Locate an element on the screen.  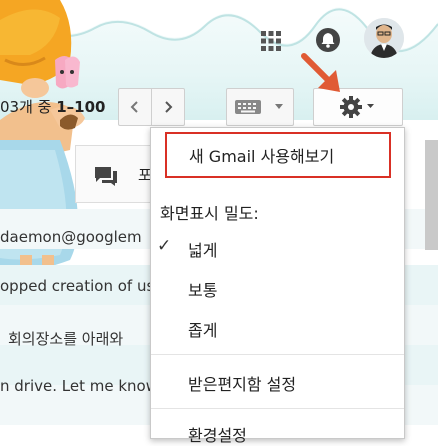
input-tools-button is located at coordinates (260, 107).